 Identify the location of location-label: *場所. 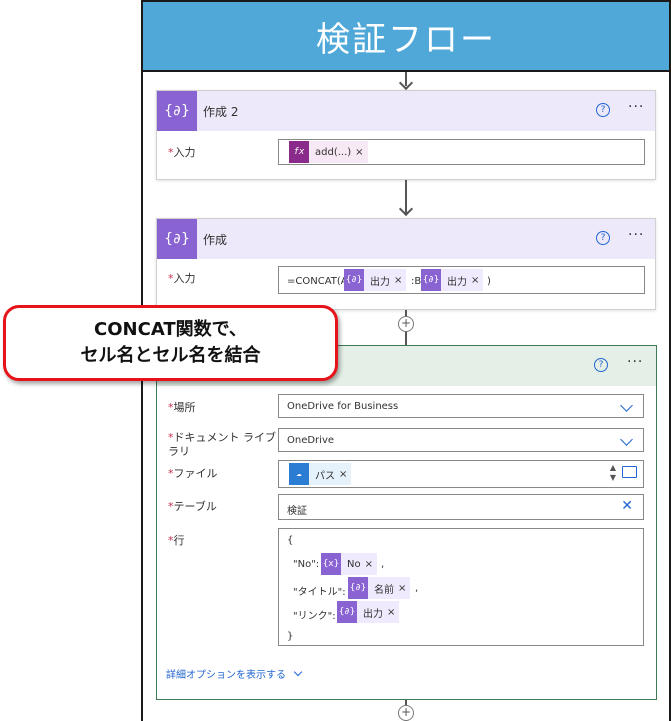
(182, 407).